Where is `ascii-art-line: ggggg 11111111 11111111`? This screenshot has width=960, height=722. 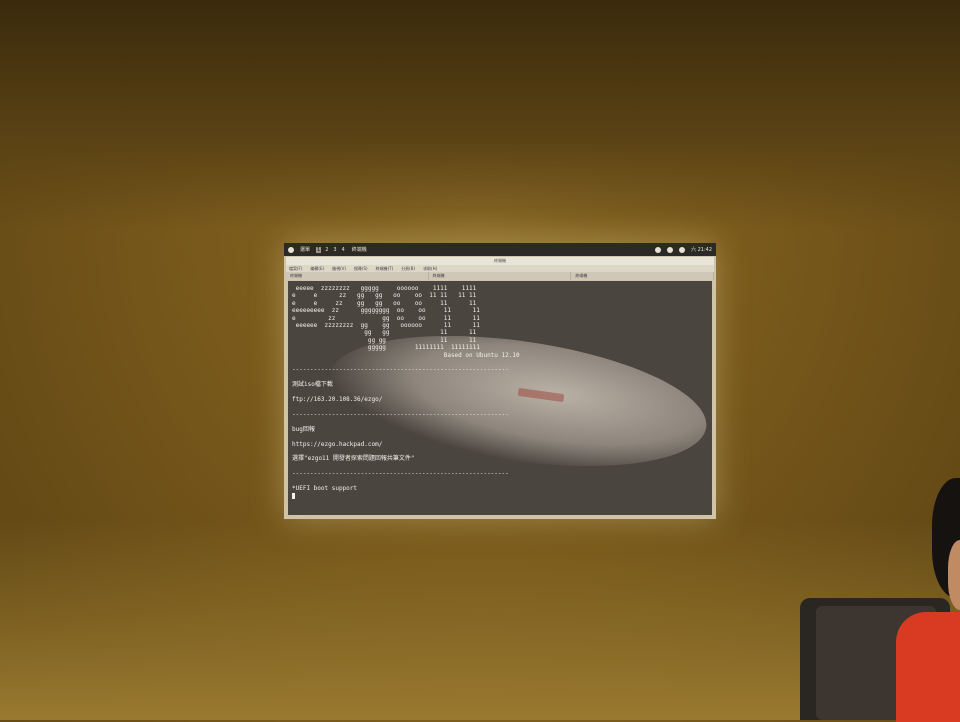
ascii-art-line: ggggg 11111111 11111111 is located at coordinates (386, 348).